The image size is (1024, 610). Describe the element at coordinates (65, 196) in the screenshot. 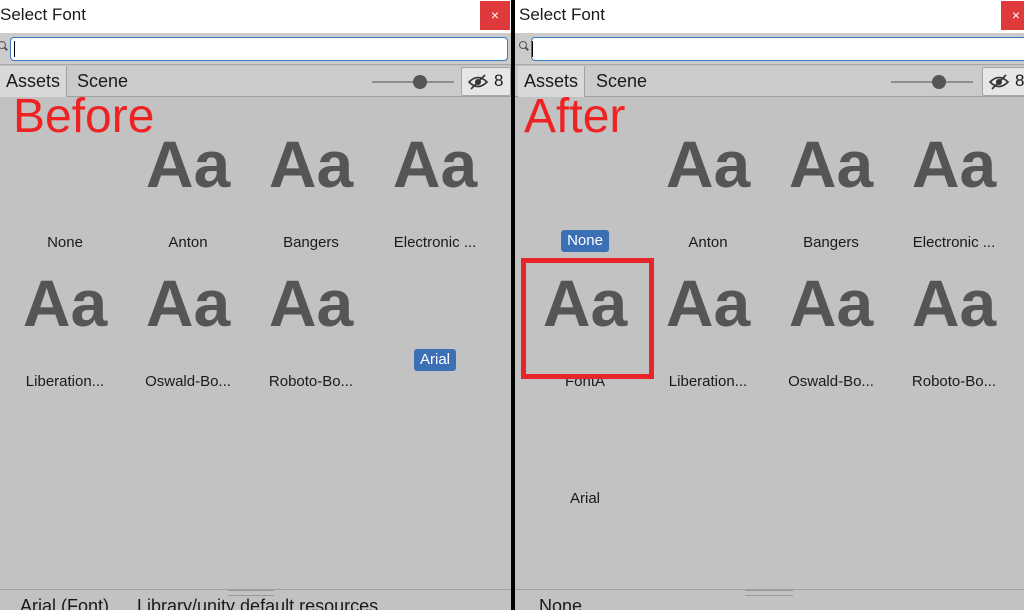

I see `font-item-none: None` at that location.